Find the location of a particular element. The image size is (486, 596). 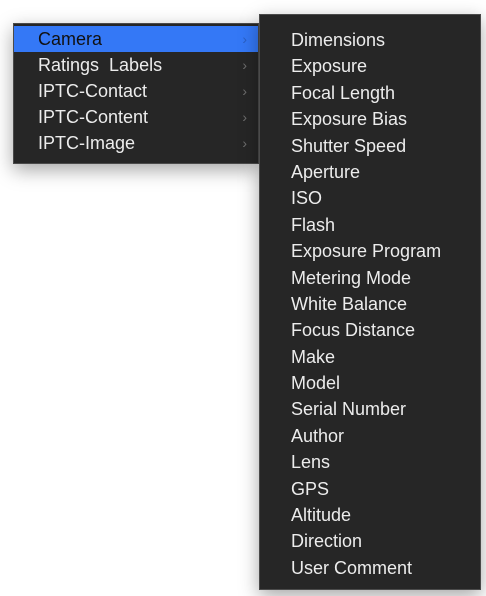

submenu-item-flash: Flash is located at coordinates (370, 225).